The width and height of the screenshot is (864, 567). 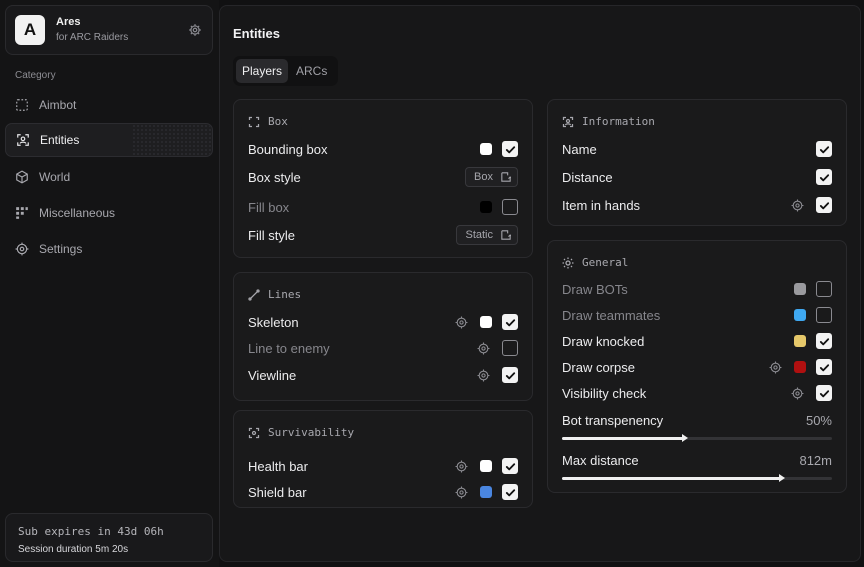 I want to click on option-label: Box style, so click(x=274, y=177).